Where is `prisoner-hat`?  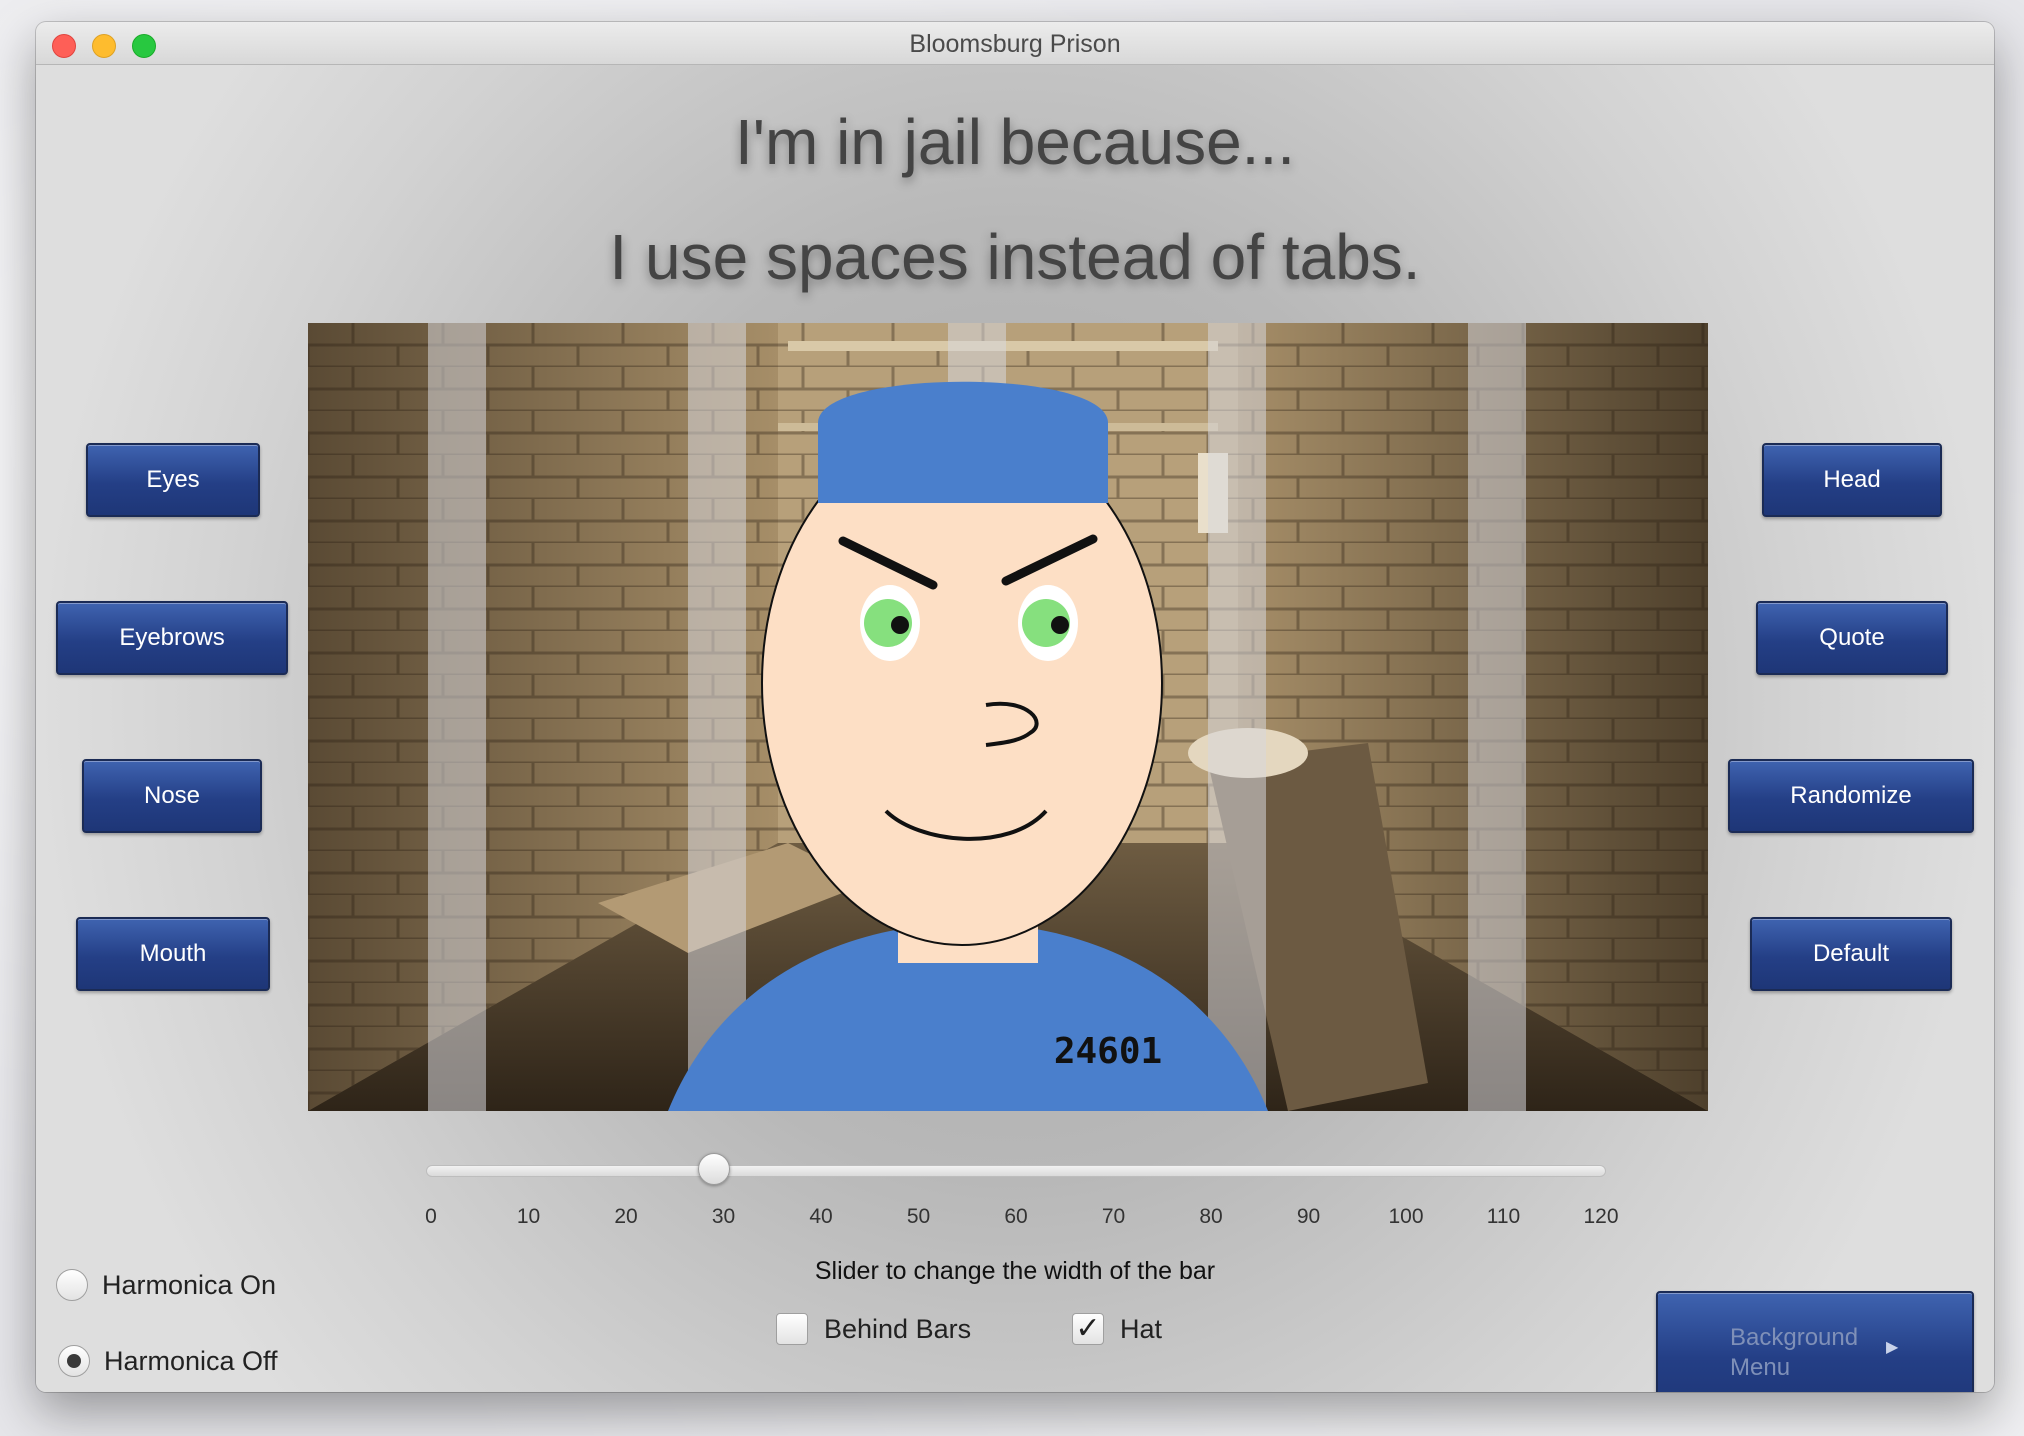 prisoner-hat is located at coordinates (963, 442).